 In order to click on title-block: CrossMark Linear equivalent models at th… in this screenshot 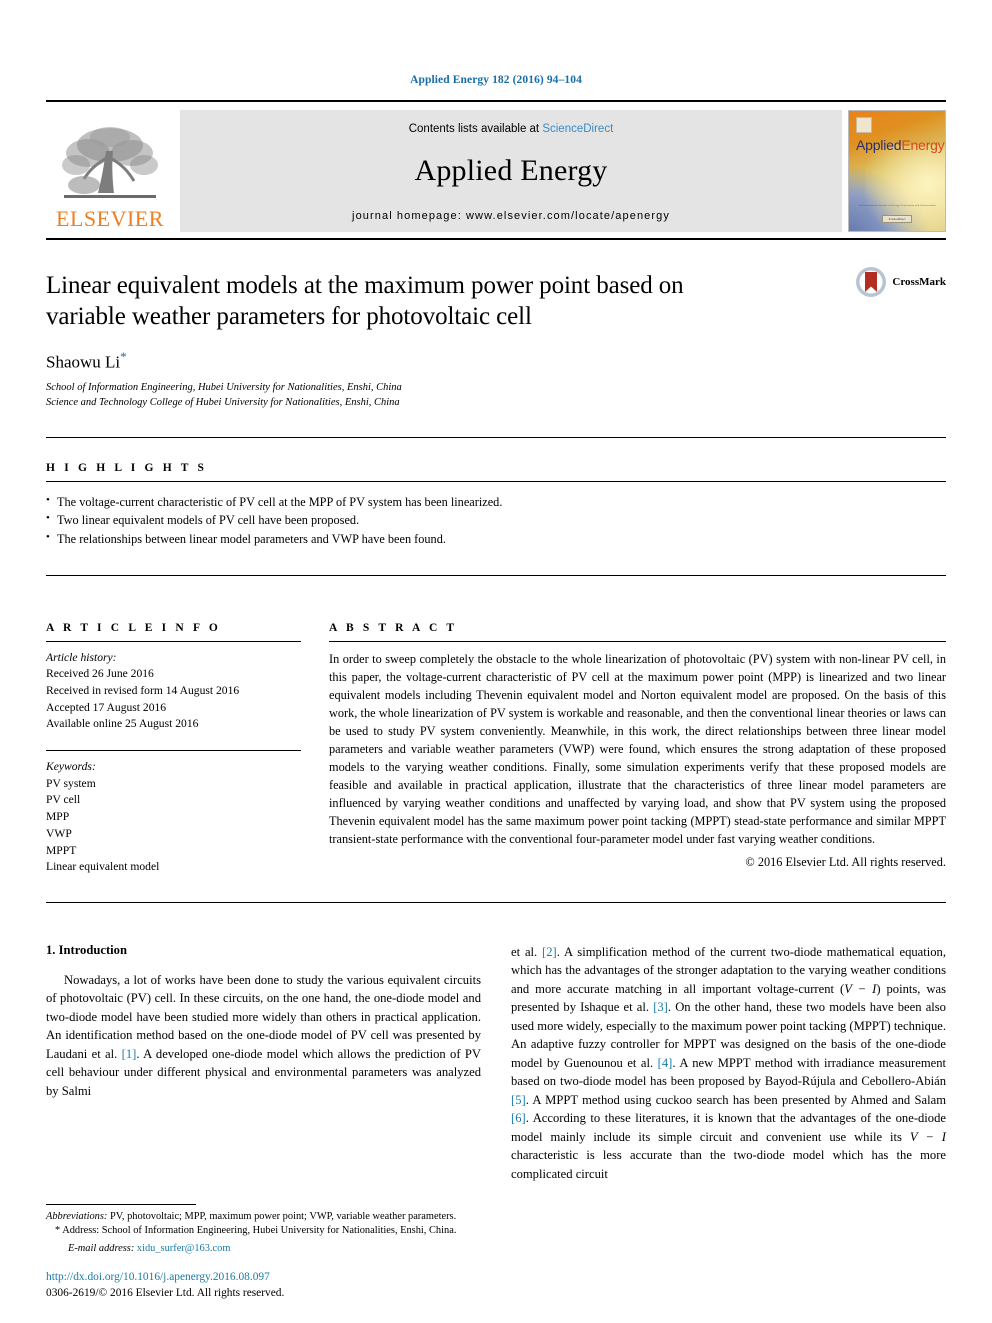, I will do `click(496, 325)`.